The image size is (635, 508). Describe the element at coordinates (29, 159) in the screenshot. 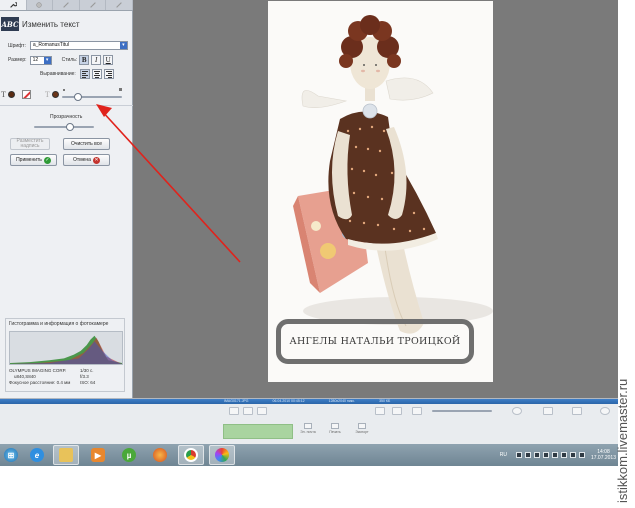

I see `apply-label: Применить` at that location.